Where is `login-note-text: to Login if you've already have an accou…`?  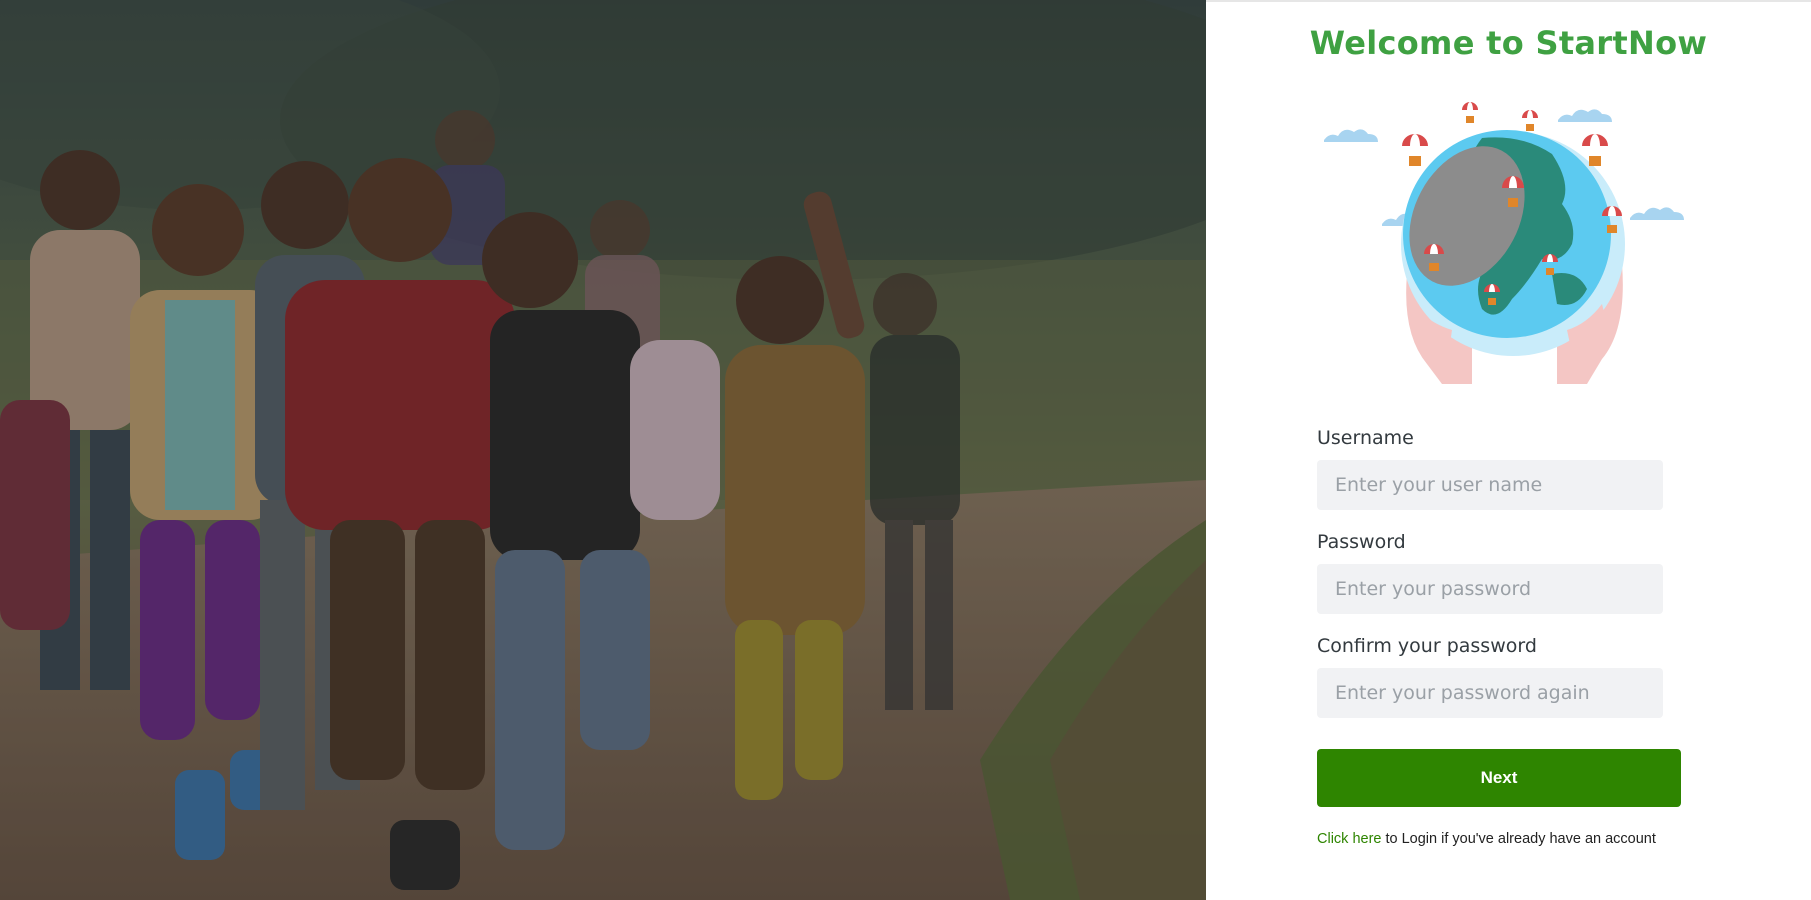
login-note-text: to Login if you've already have an accou… is located at coordinates (1518, 839).